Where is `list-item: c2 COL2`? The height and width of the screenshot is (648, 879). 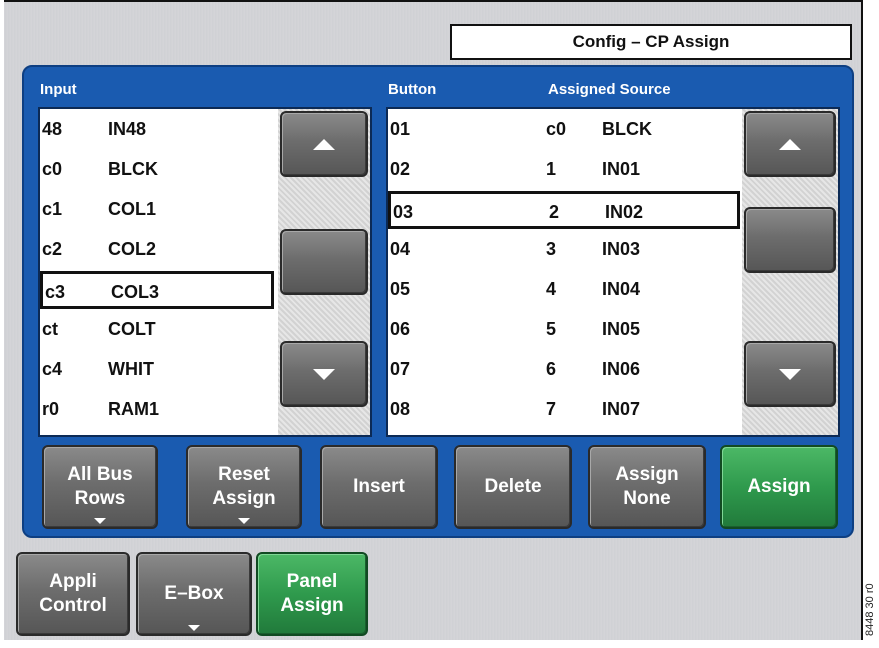 list-item: c2 COL2 is located at coordinates (157, 250).